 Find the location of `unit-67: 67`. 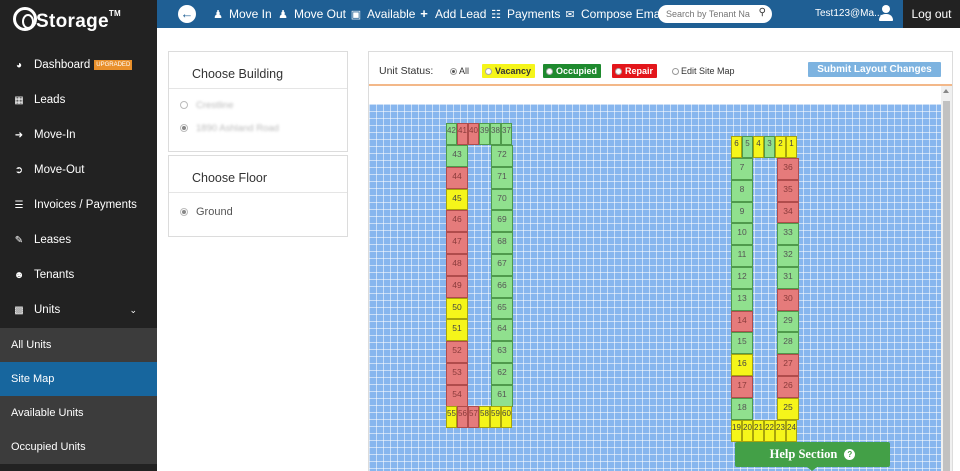

unit-67: 67 is located at coordinates (502, 265).